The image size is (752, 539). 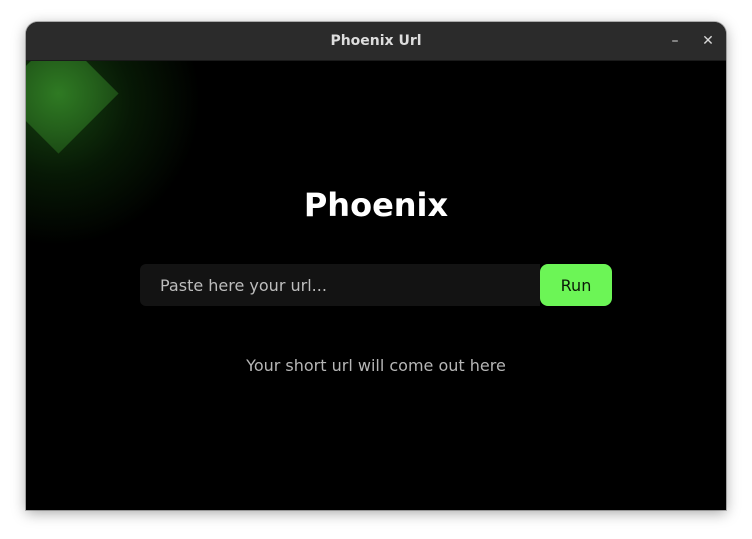 I want to click on run-button: Run, so click(x=576, y=285).